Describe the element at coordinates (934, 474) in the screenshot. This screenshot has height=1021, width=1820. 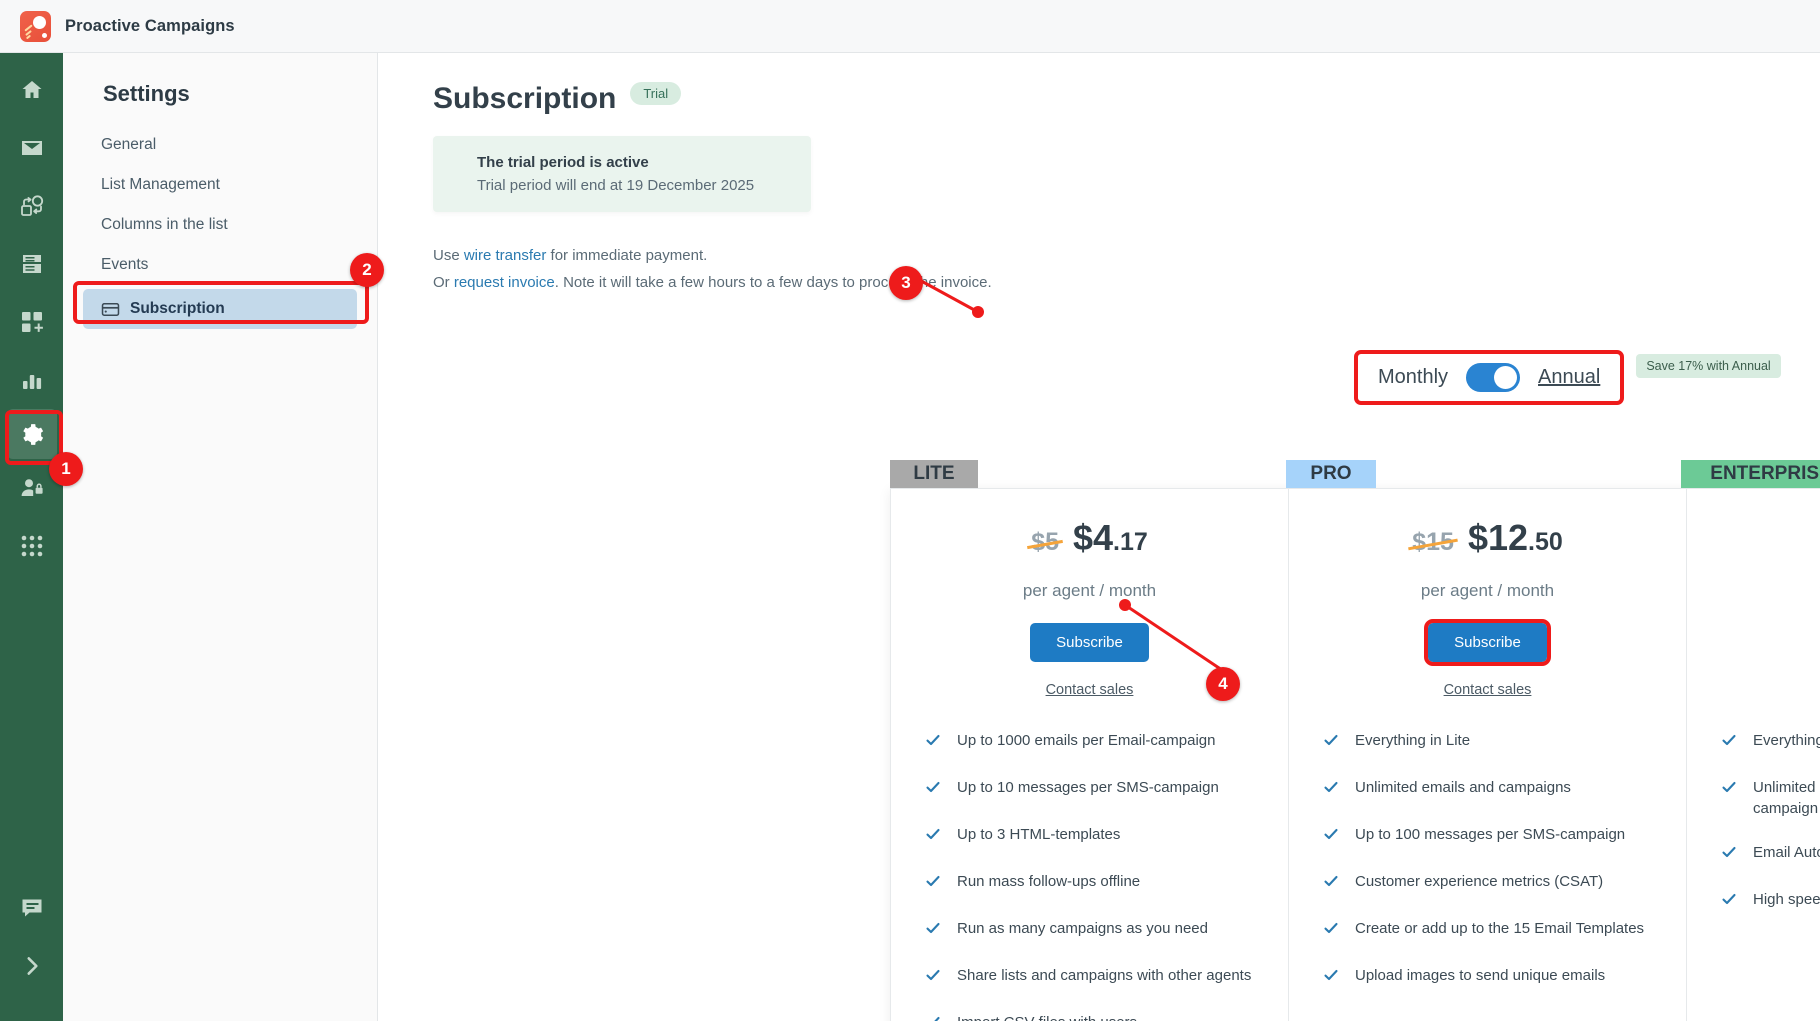
I see `tab-lite: LITE` at that location.